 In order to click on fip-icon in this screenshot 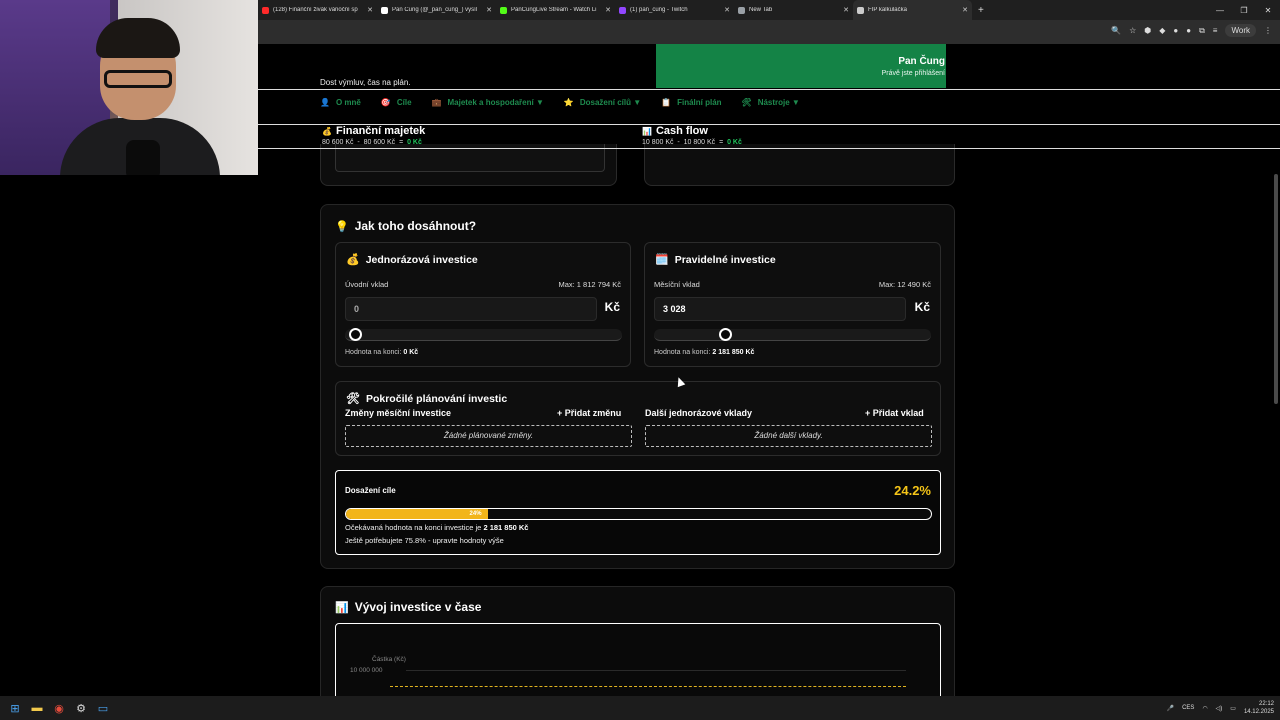, I will do `click(860, 10)`.